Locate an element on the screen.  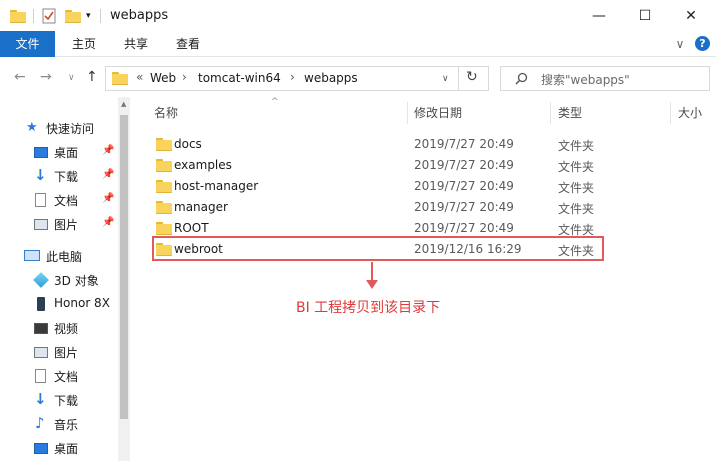
nav-3d-objects: 3D 对象 is located at coordinates (59, 280).